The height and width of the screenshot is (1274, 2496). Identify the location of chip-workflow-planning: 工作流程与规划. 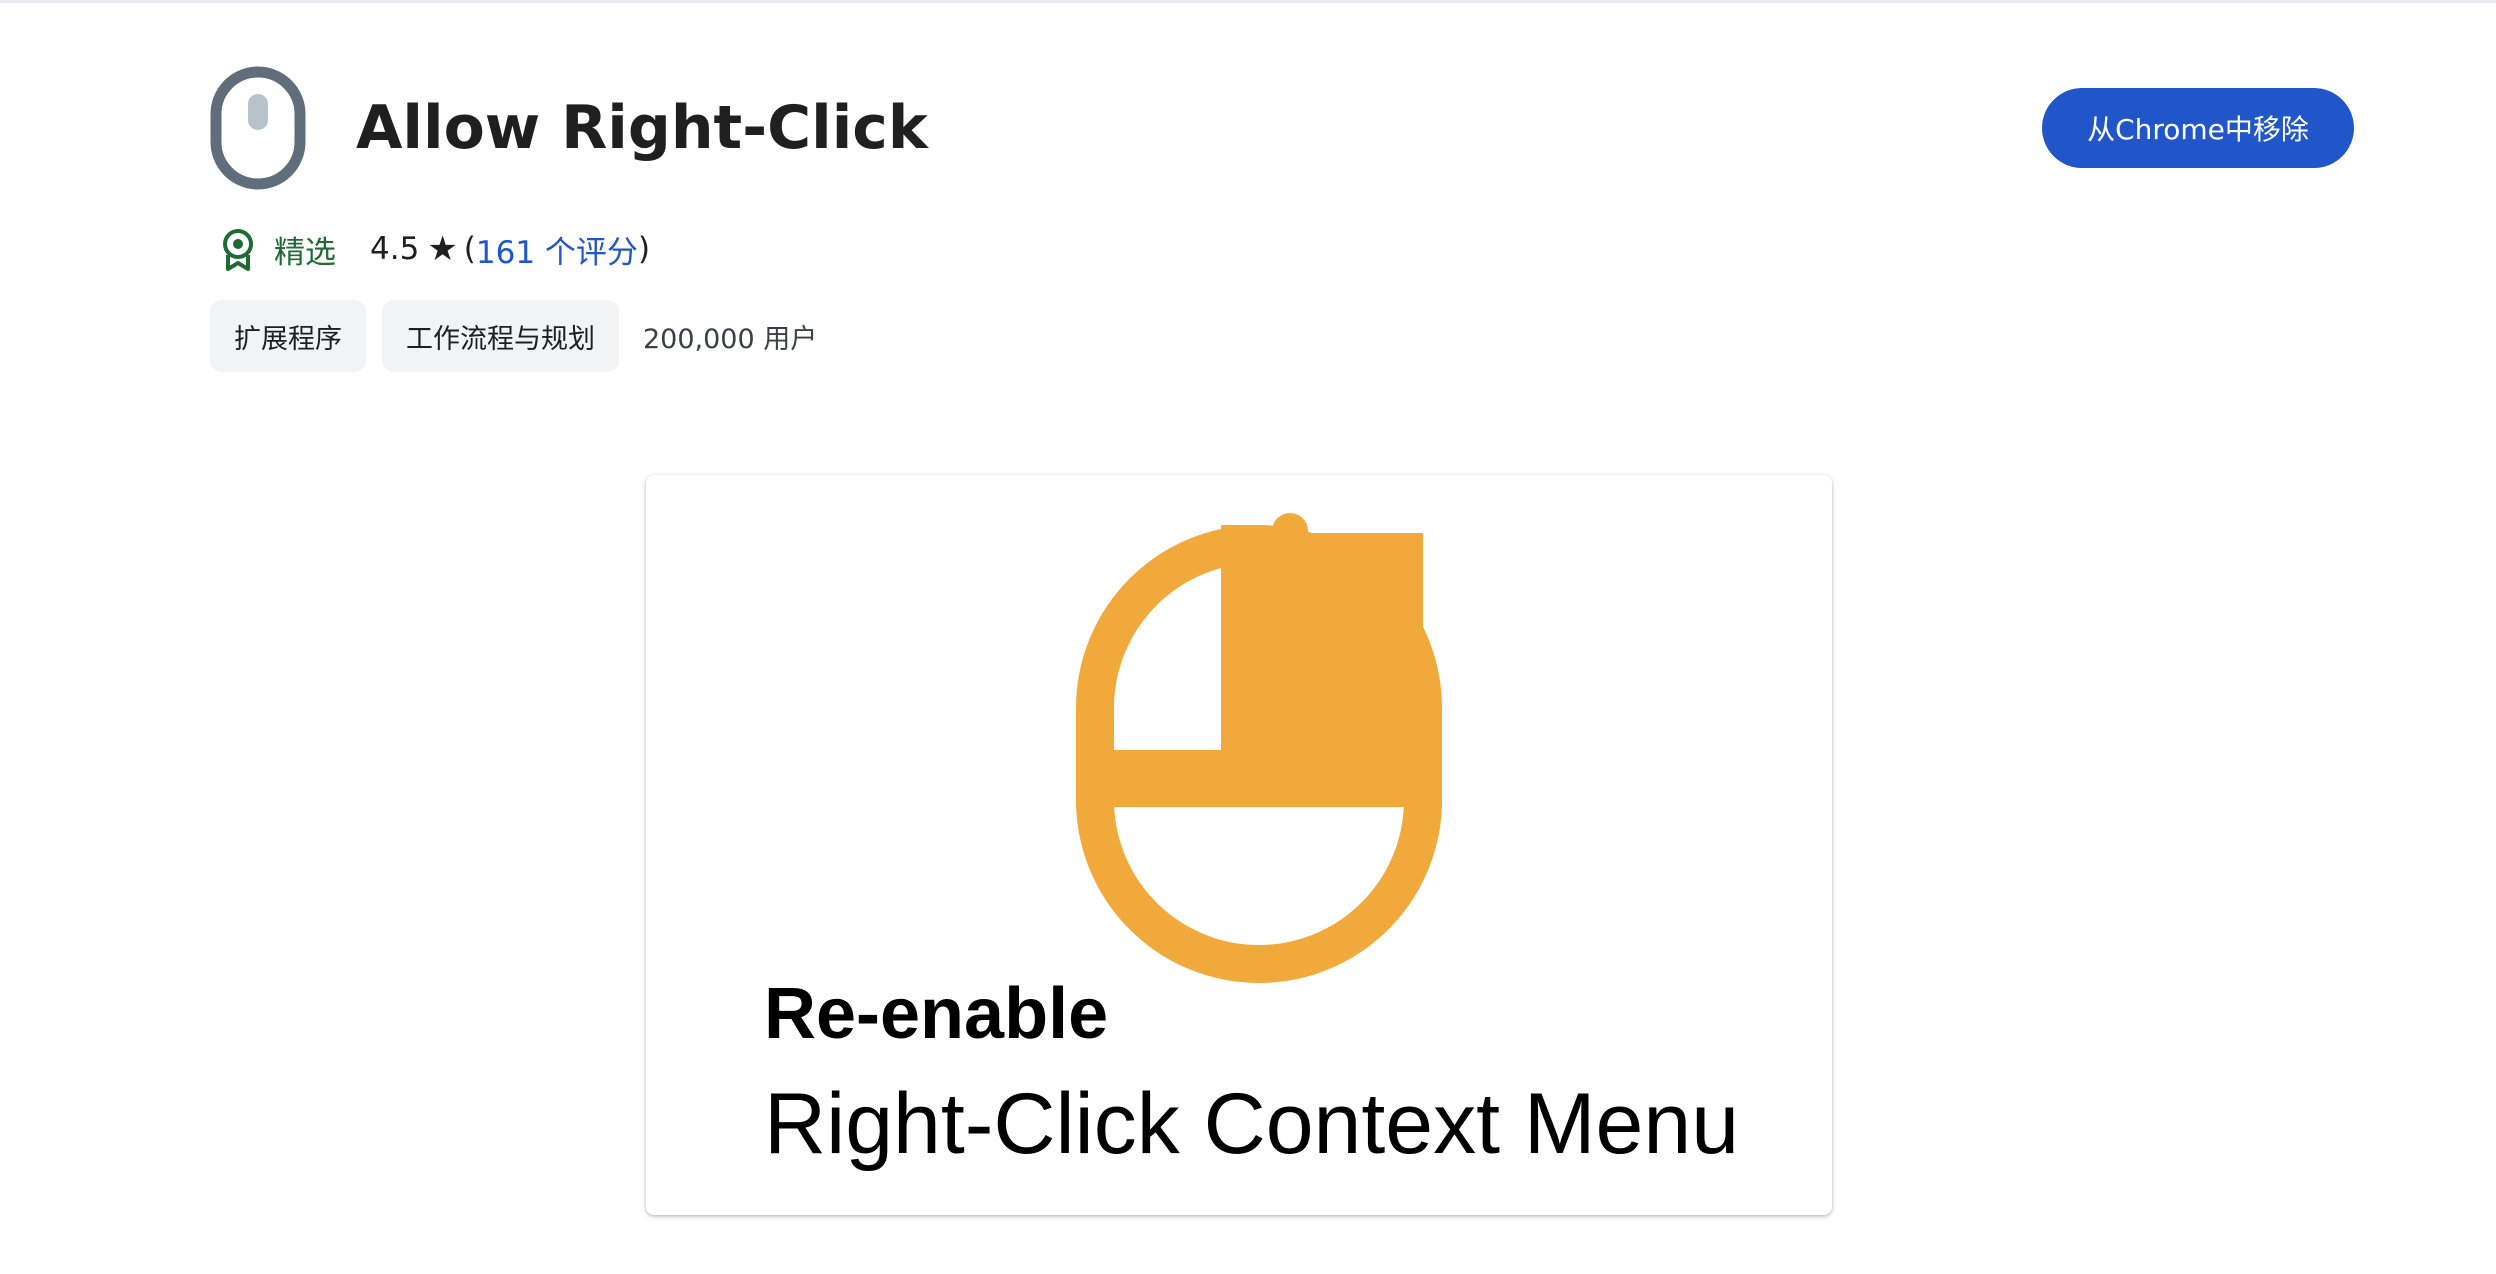
(500, 336).